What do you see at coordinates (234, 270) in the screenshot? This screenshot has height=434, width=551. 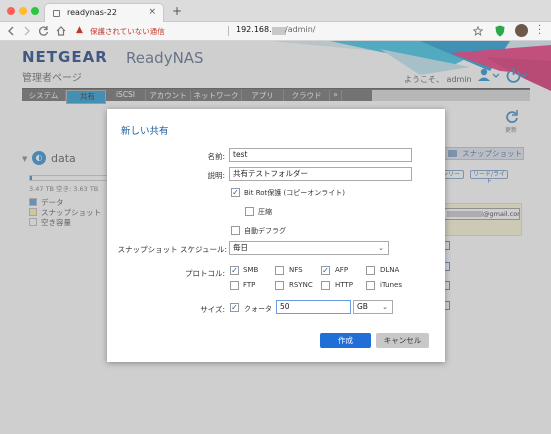 I see `smb-checkbox: ✓` at bounding box center [234, 270].